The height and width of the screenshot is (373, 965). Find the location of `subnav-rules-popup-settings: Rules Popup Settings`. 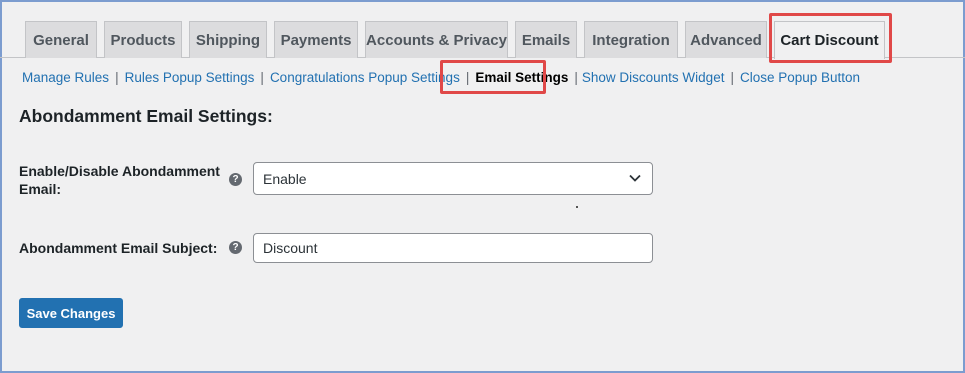

subnav-rules-popup-settings: Rules Popup Settings is located at coordinates (190, 77).